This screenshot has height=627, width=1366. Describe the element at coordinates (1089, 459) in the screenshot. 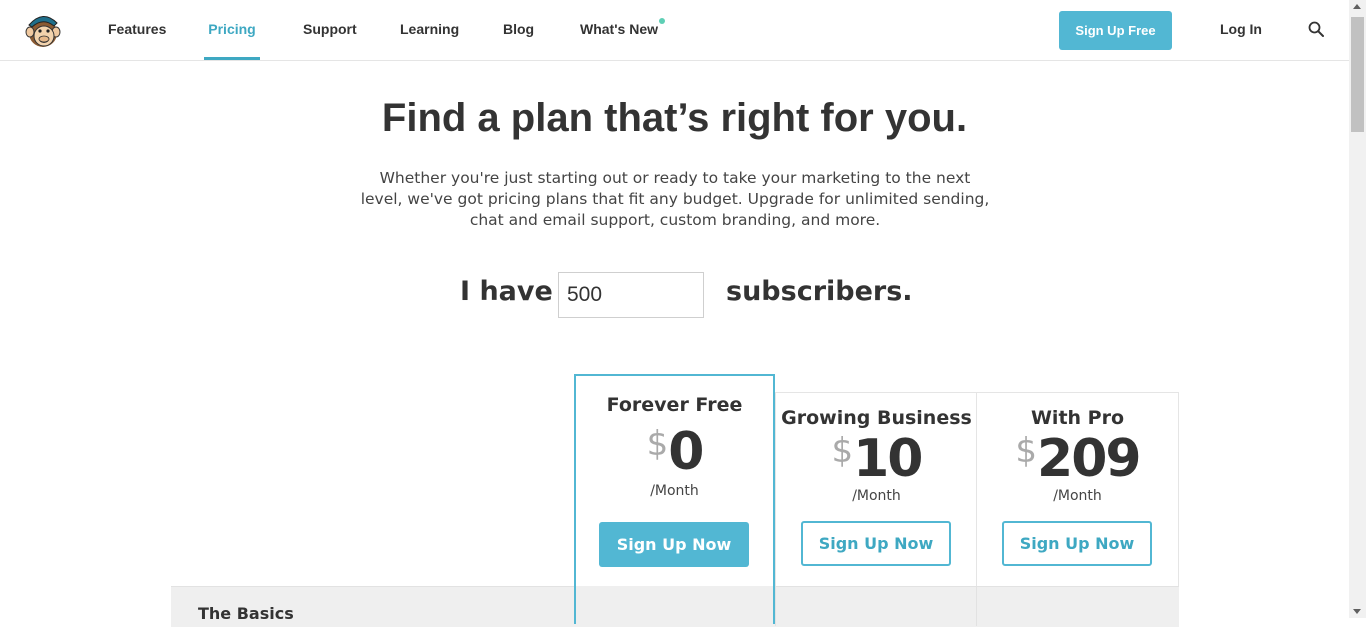

I see `price-amount: 209` at that location.